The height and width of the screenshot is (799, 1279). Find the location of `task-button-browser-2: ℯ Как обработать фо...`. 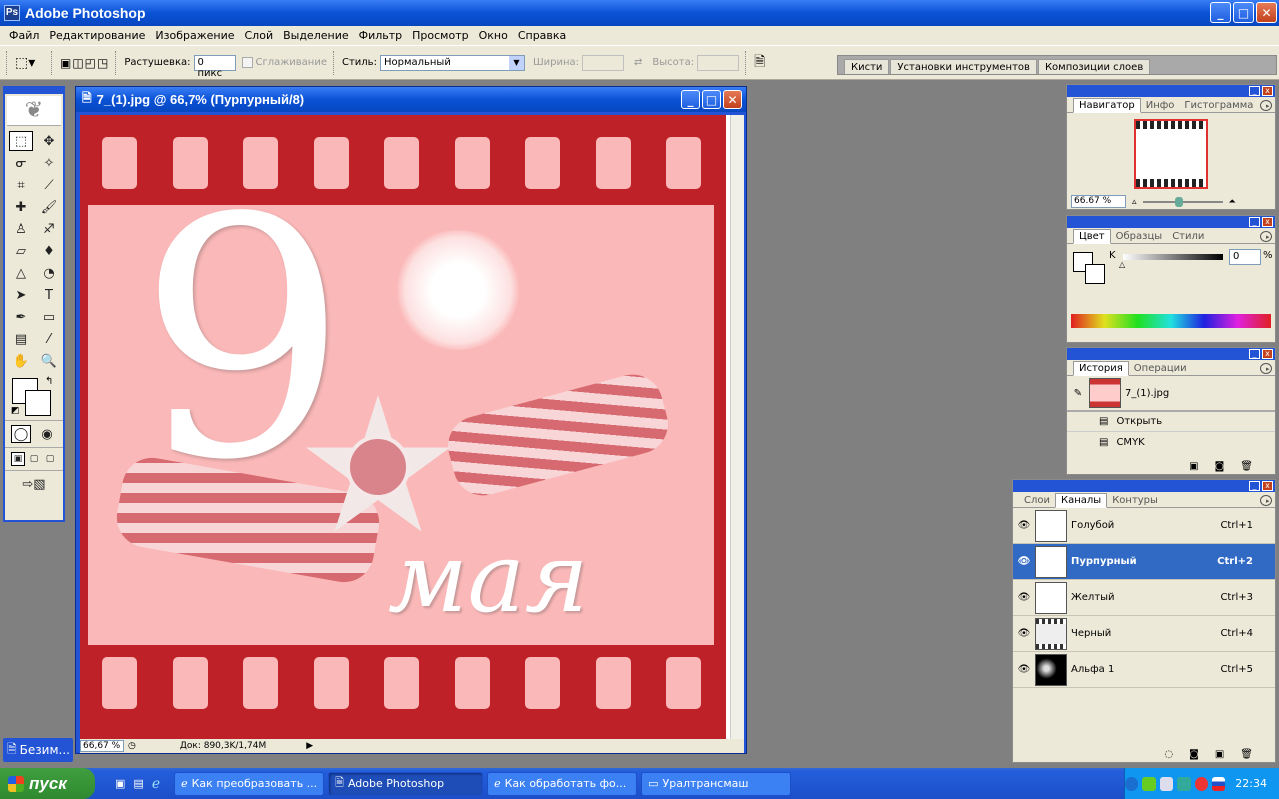

task-button-browser-2: ℯ Как обработать фо... is located at coordinates (562, 783).